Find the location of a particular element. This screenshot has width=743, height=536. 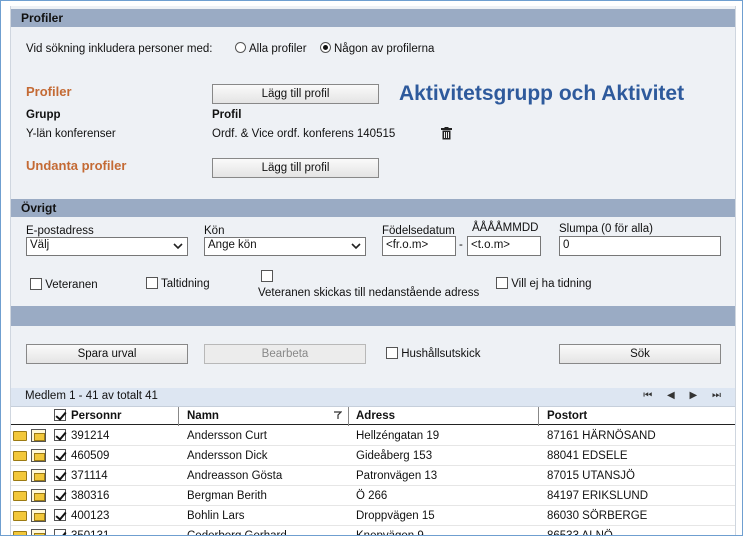

section-header-blank is located at coordinates (373, 316).